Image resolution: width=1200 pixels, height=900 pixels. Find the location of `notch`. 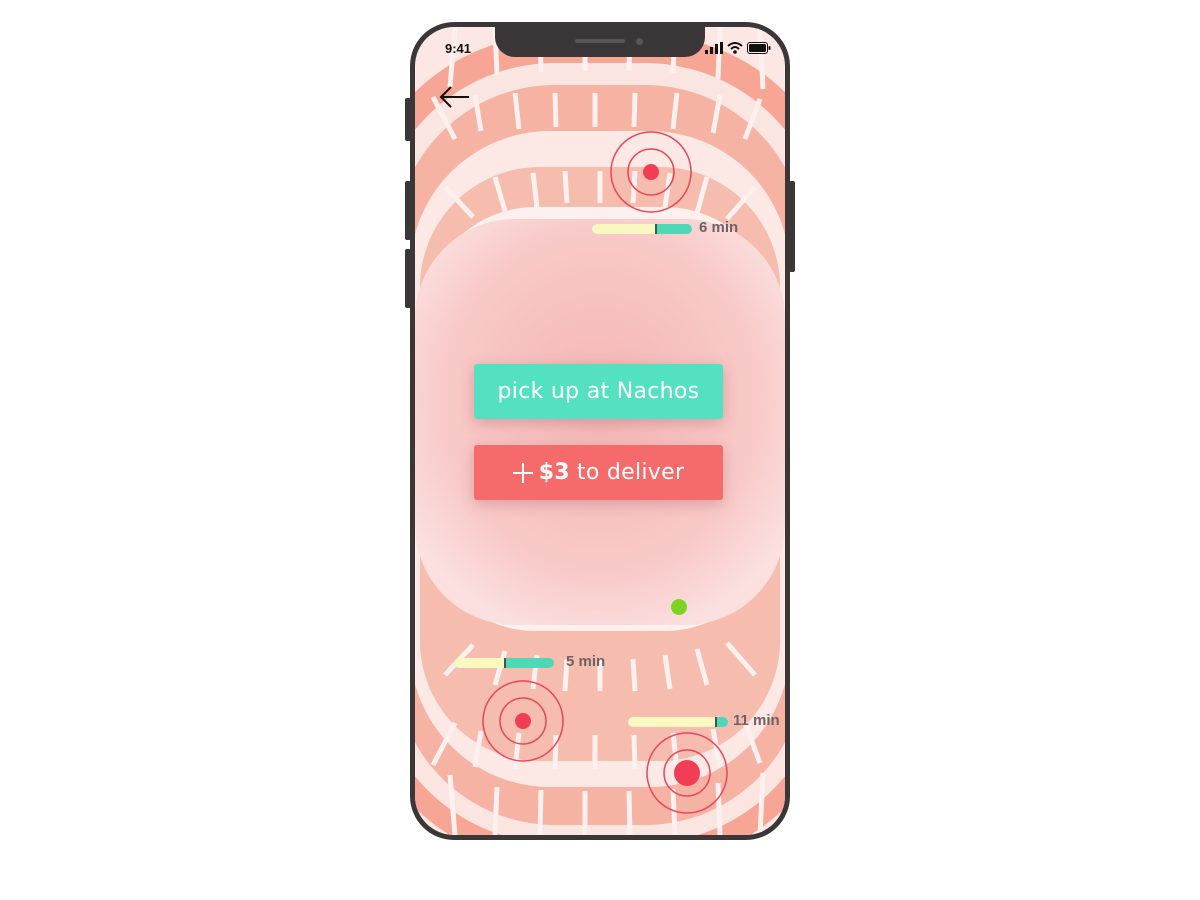

notch is located at coordinates (600, 39).